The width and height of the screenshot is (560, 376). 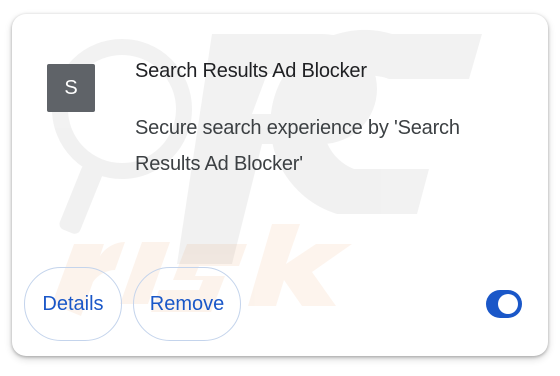 I want to click on remove-button: Remove, so click(x=187, y=304).